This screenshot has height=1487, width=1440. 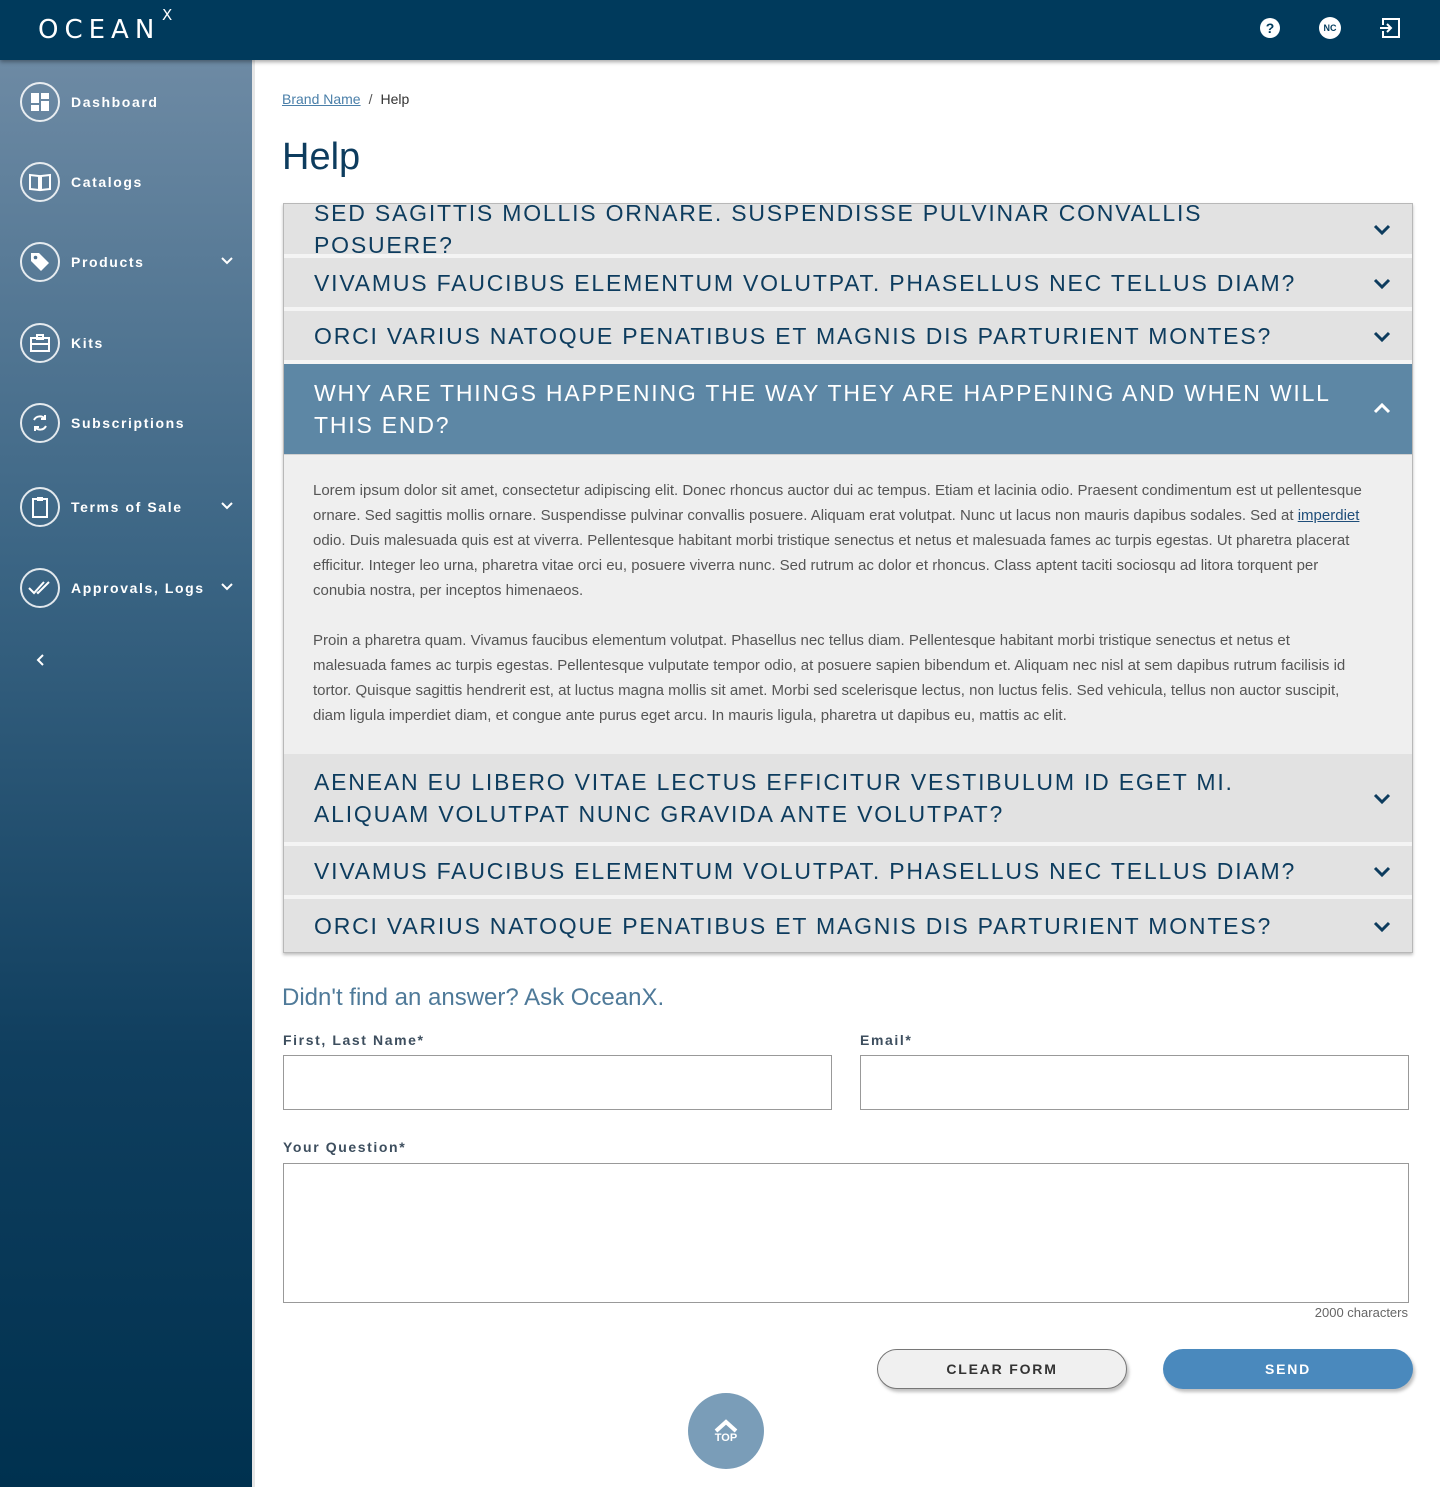 I want to click on ocean-logo: OCEAN X, so click(x=105, y=26).